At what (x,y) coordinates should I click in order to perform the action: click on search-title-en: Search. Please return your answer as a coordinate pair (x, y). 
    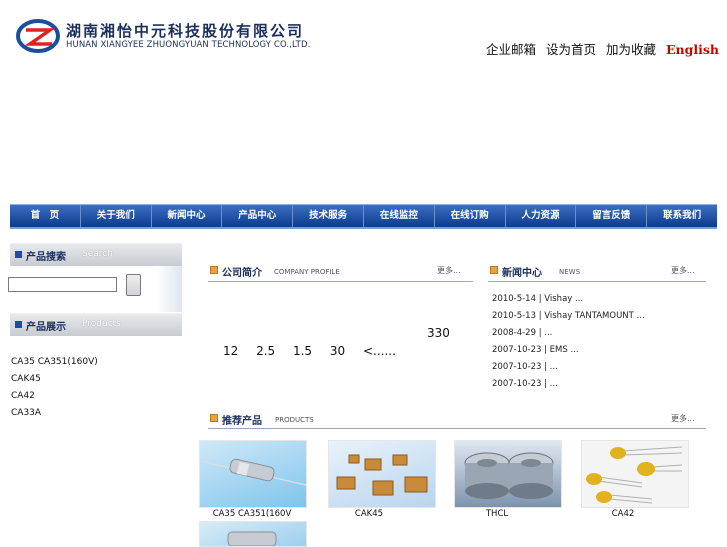
    Looking at the image, I should click on (97, 254).